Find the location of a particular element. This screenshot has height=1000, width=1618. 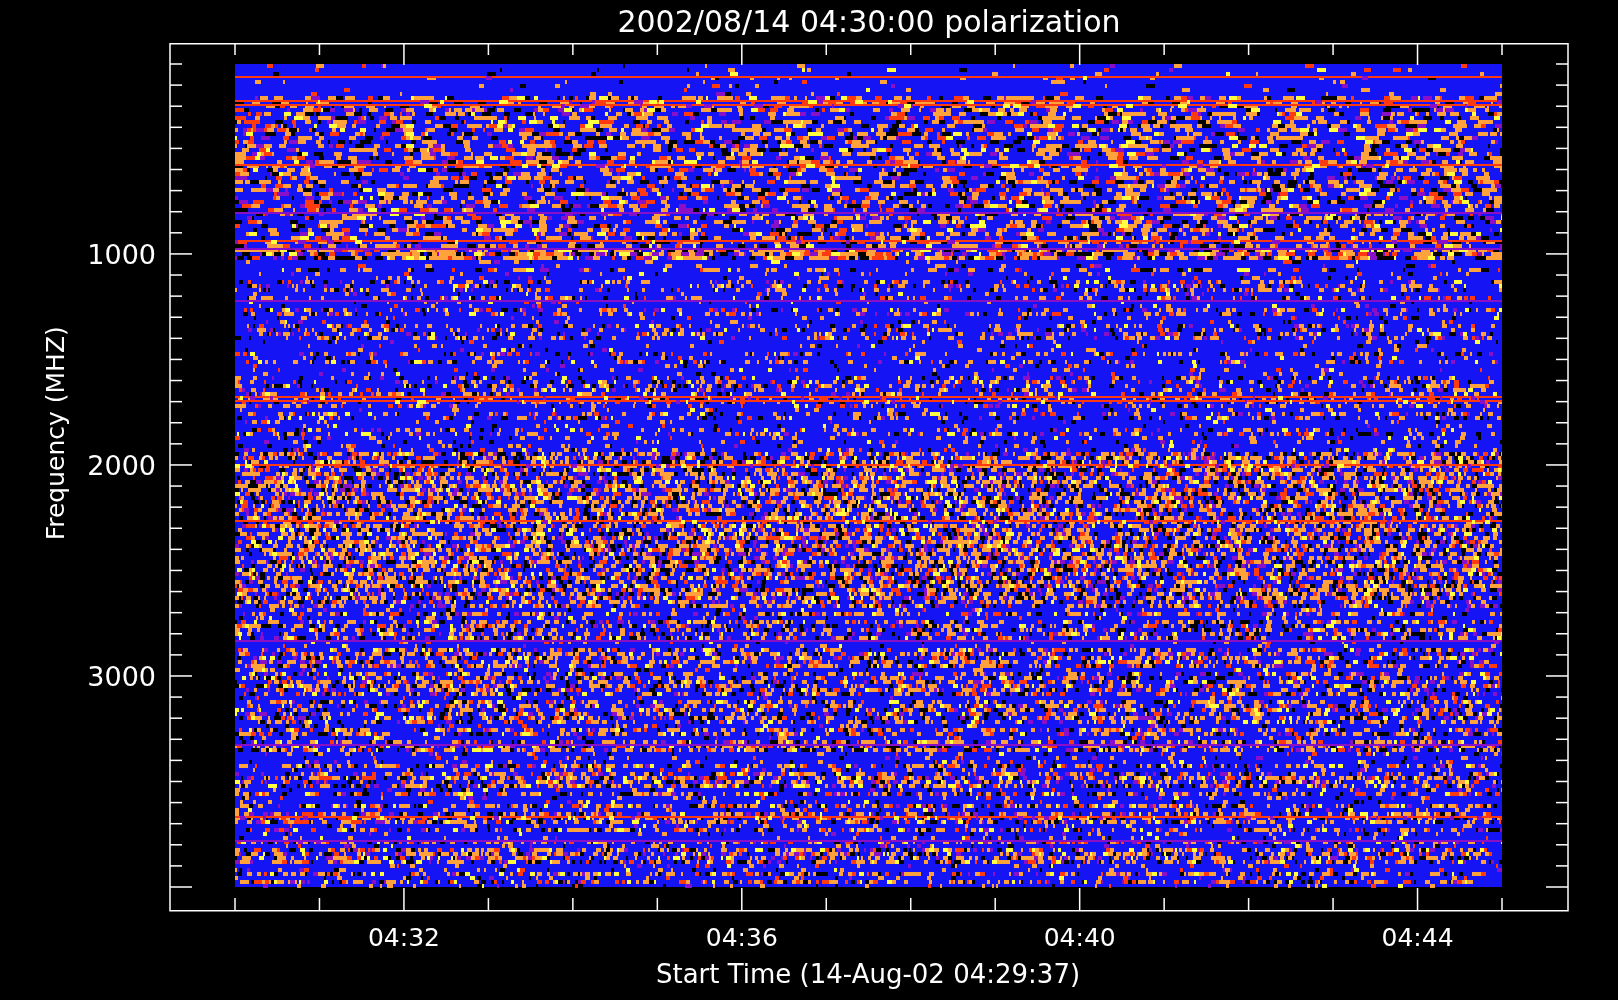

plot-title: 2002/08/14 04:30:00 polarization is located at coordinates (869, 22).